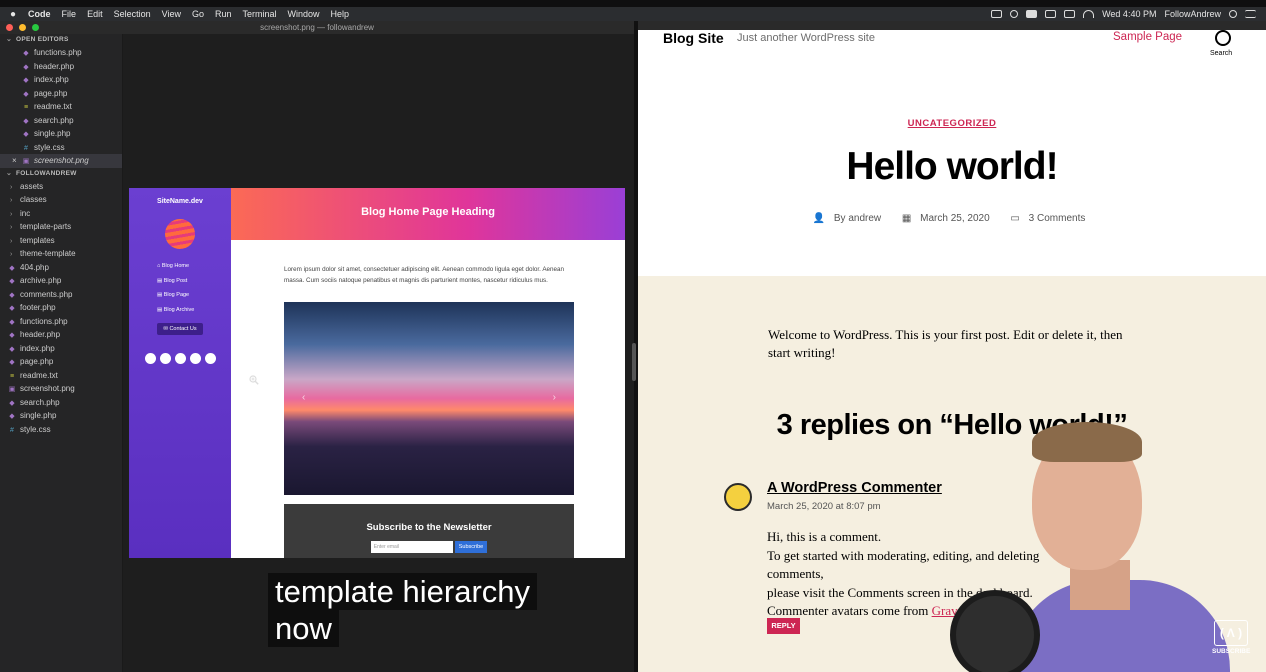 Image resolution: width=1266 pixels, height=672 pixels. What do you see at coordinates (254, 380) in the screenshot?
I see `zoom-in-icon` at bounding box center [254, 380].